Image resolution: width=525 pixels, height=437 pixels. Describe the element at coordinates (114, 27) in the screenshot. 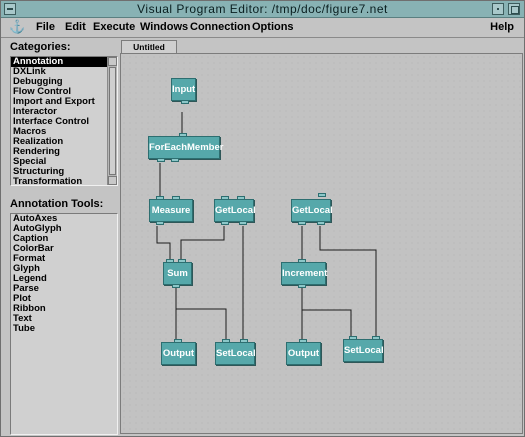

I see `menu-execute: Execute` at that location.